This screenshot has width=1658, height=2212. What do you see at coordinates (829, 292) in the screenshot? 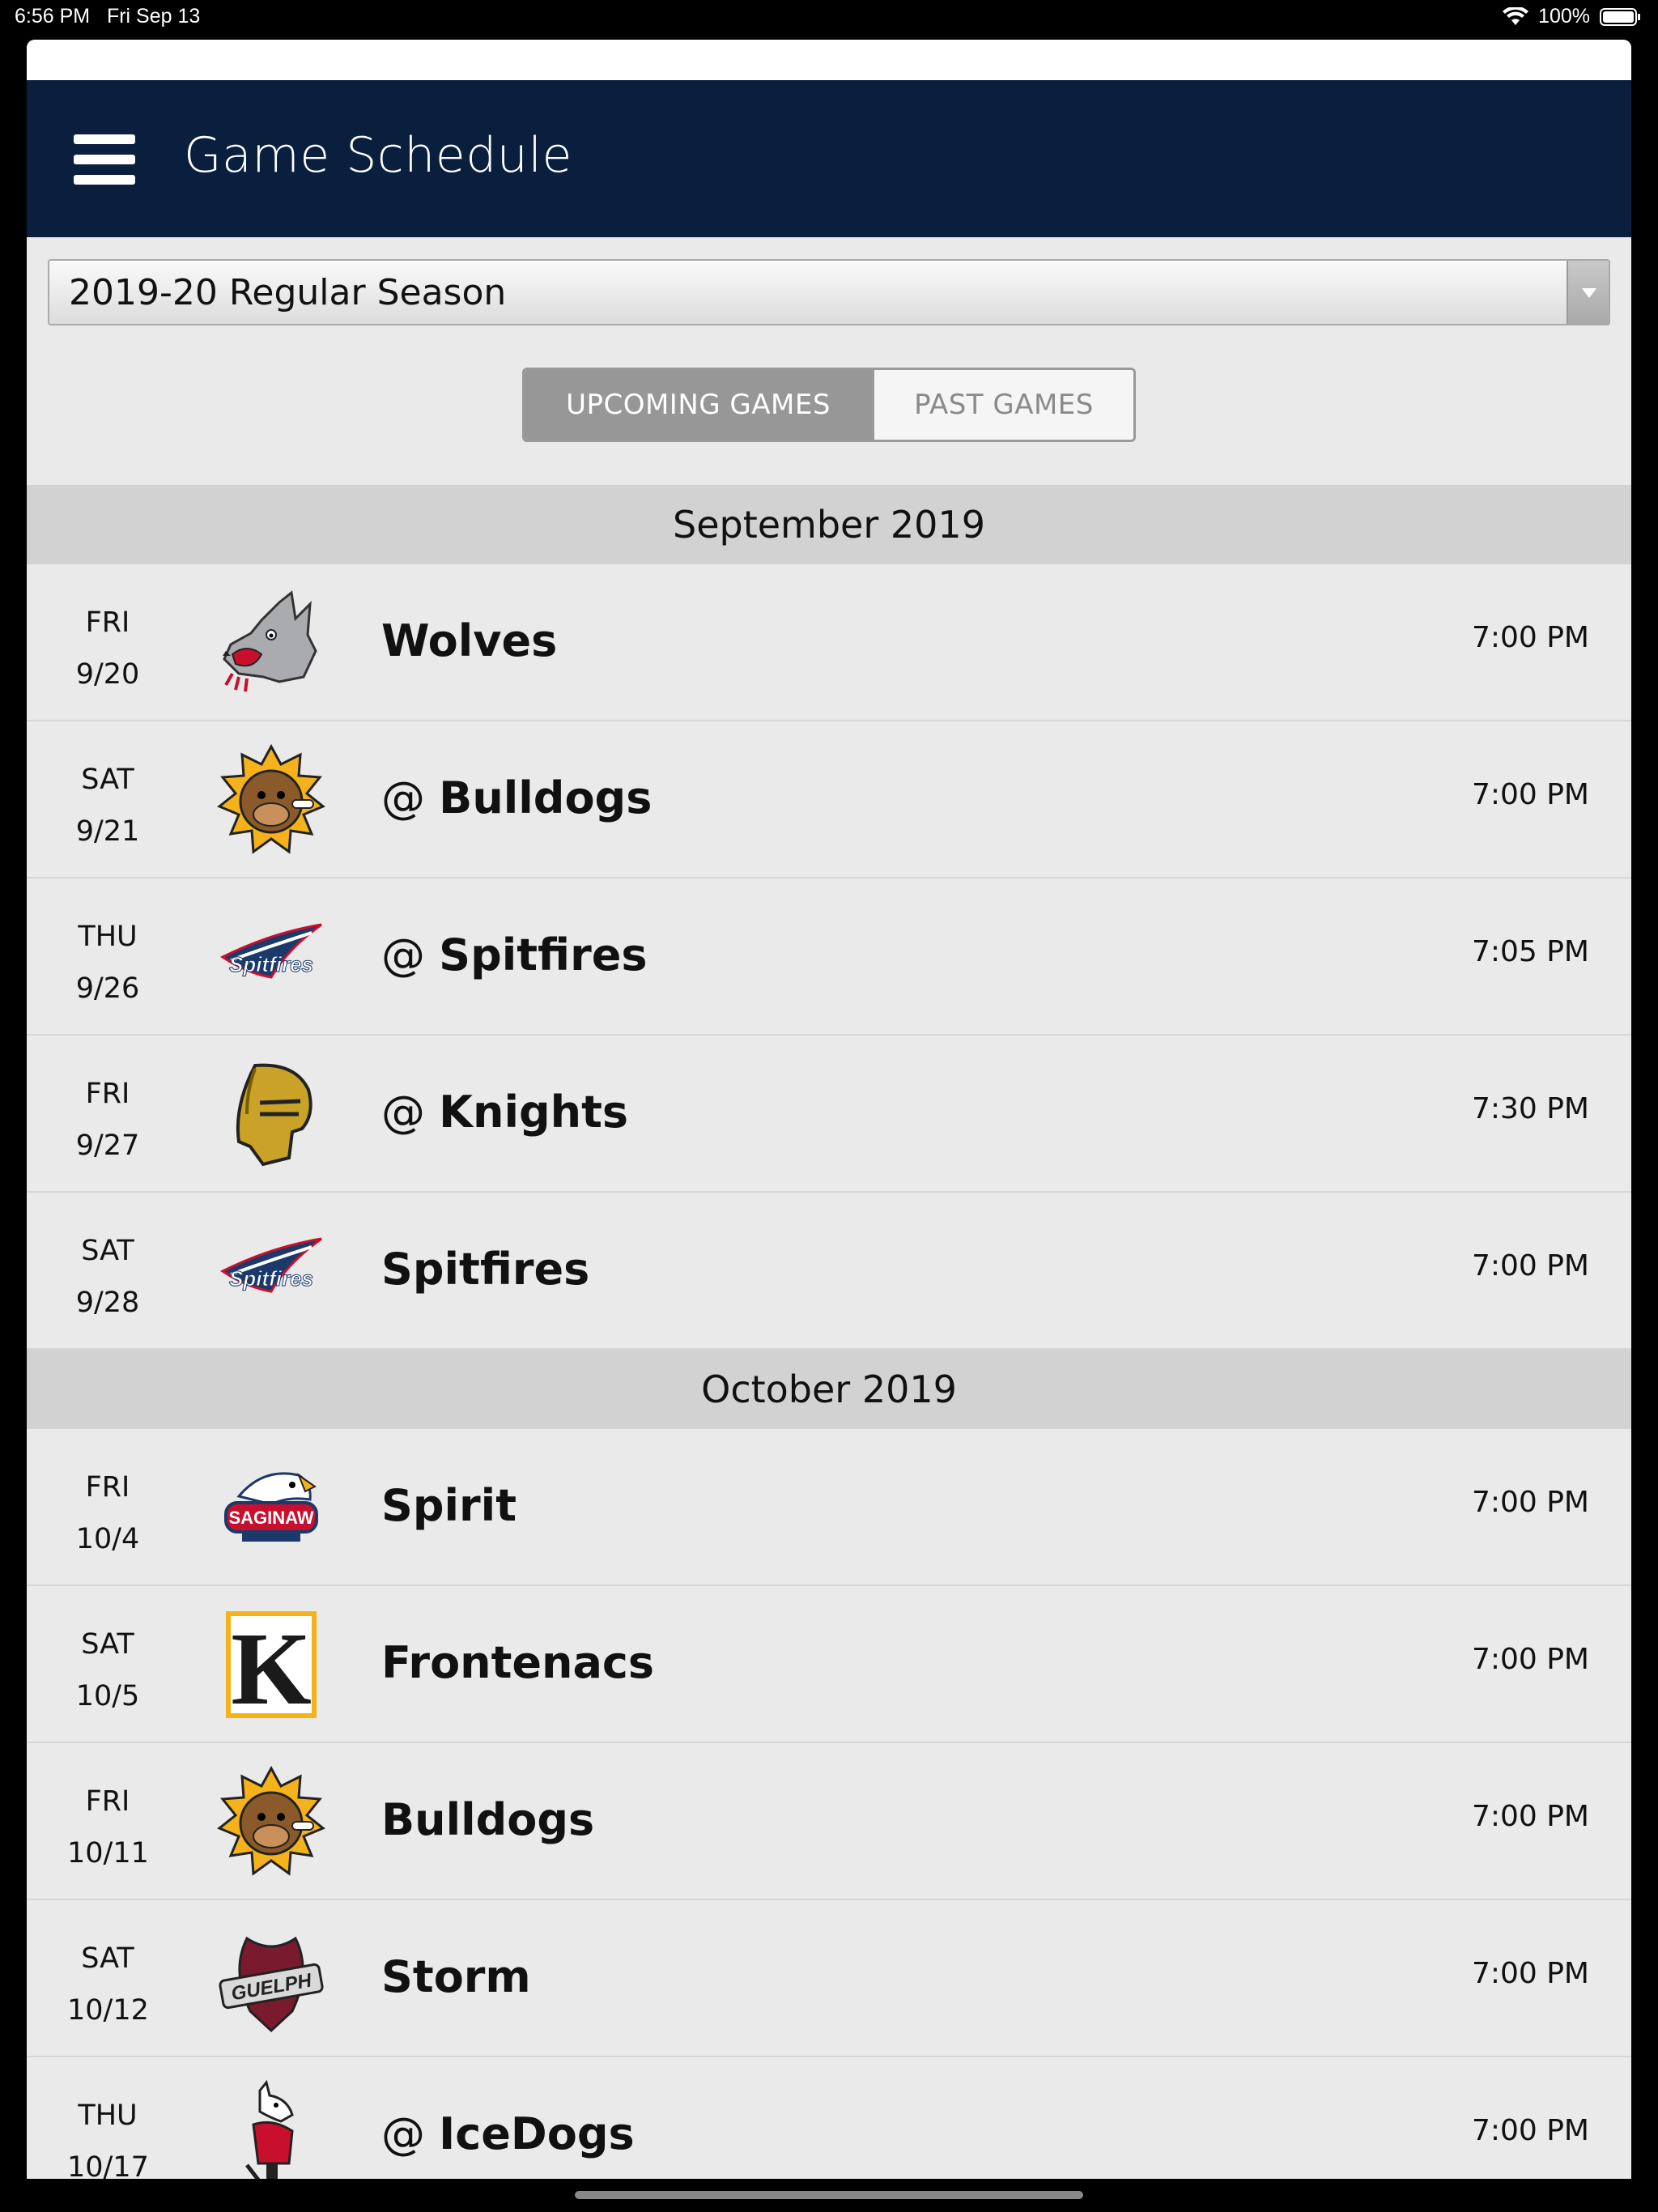
I see `season-select: 2019-20 Regular Season` at bounding box center [829, 292].